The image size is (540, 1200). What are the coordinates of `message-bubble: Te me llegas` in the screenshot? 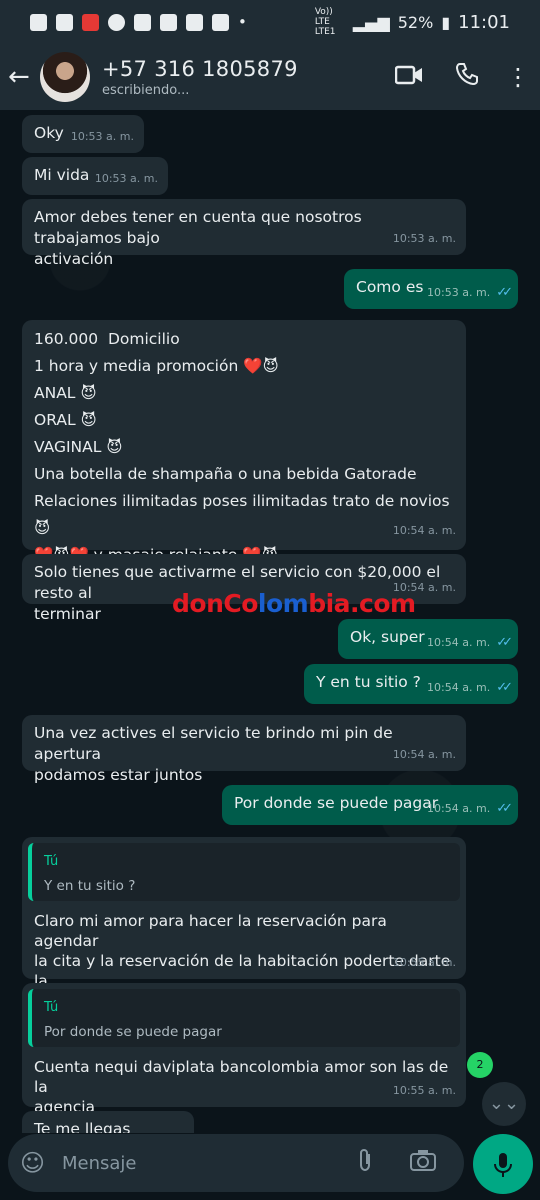 It's located at (108, 1122).